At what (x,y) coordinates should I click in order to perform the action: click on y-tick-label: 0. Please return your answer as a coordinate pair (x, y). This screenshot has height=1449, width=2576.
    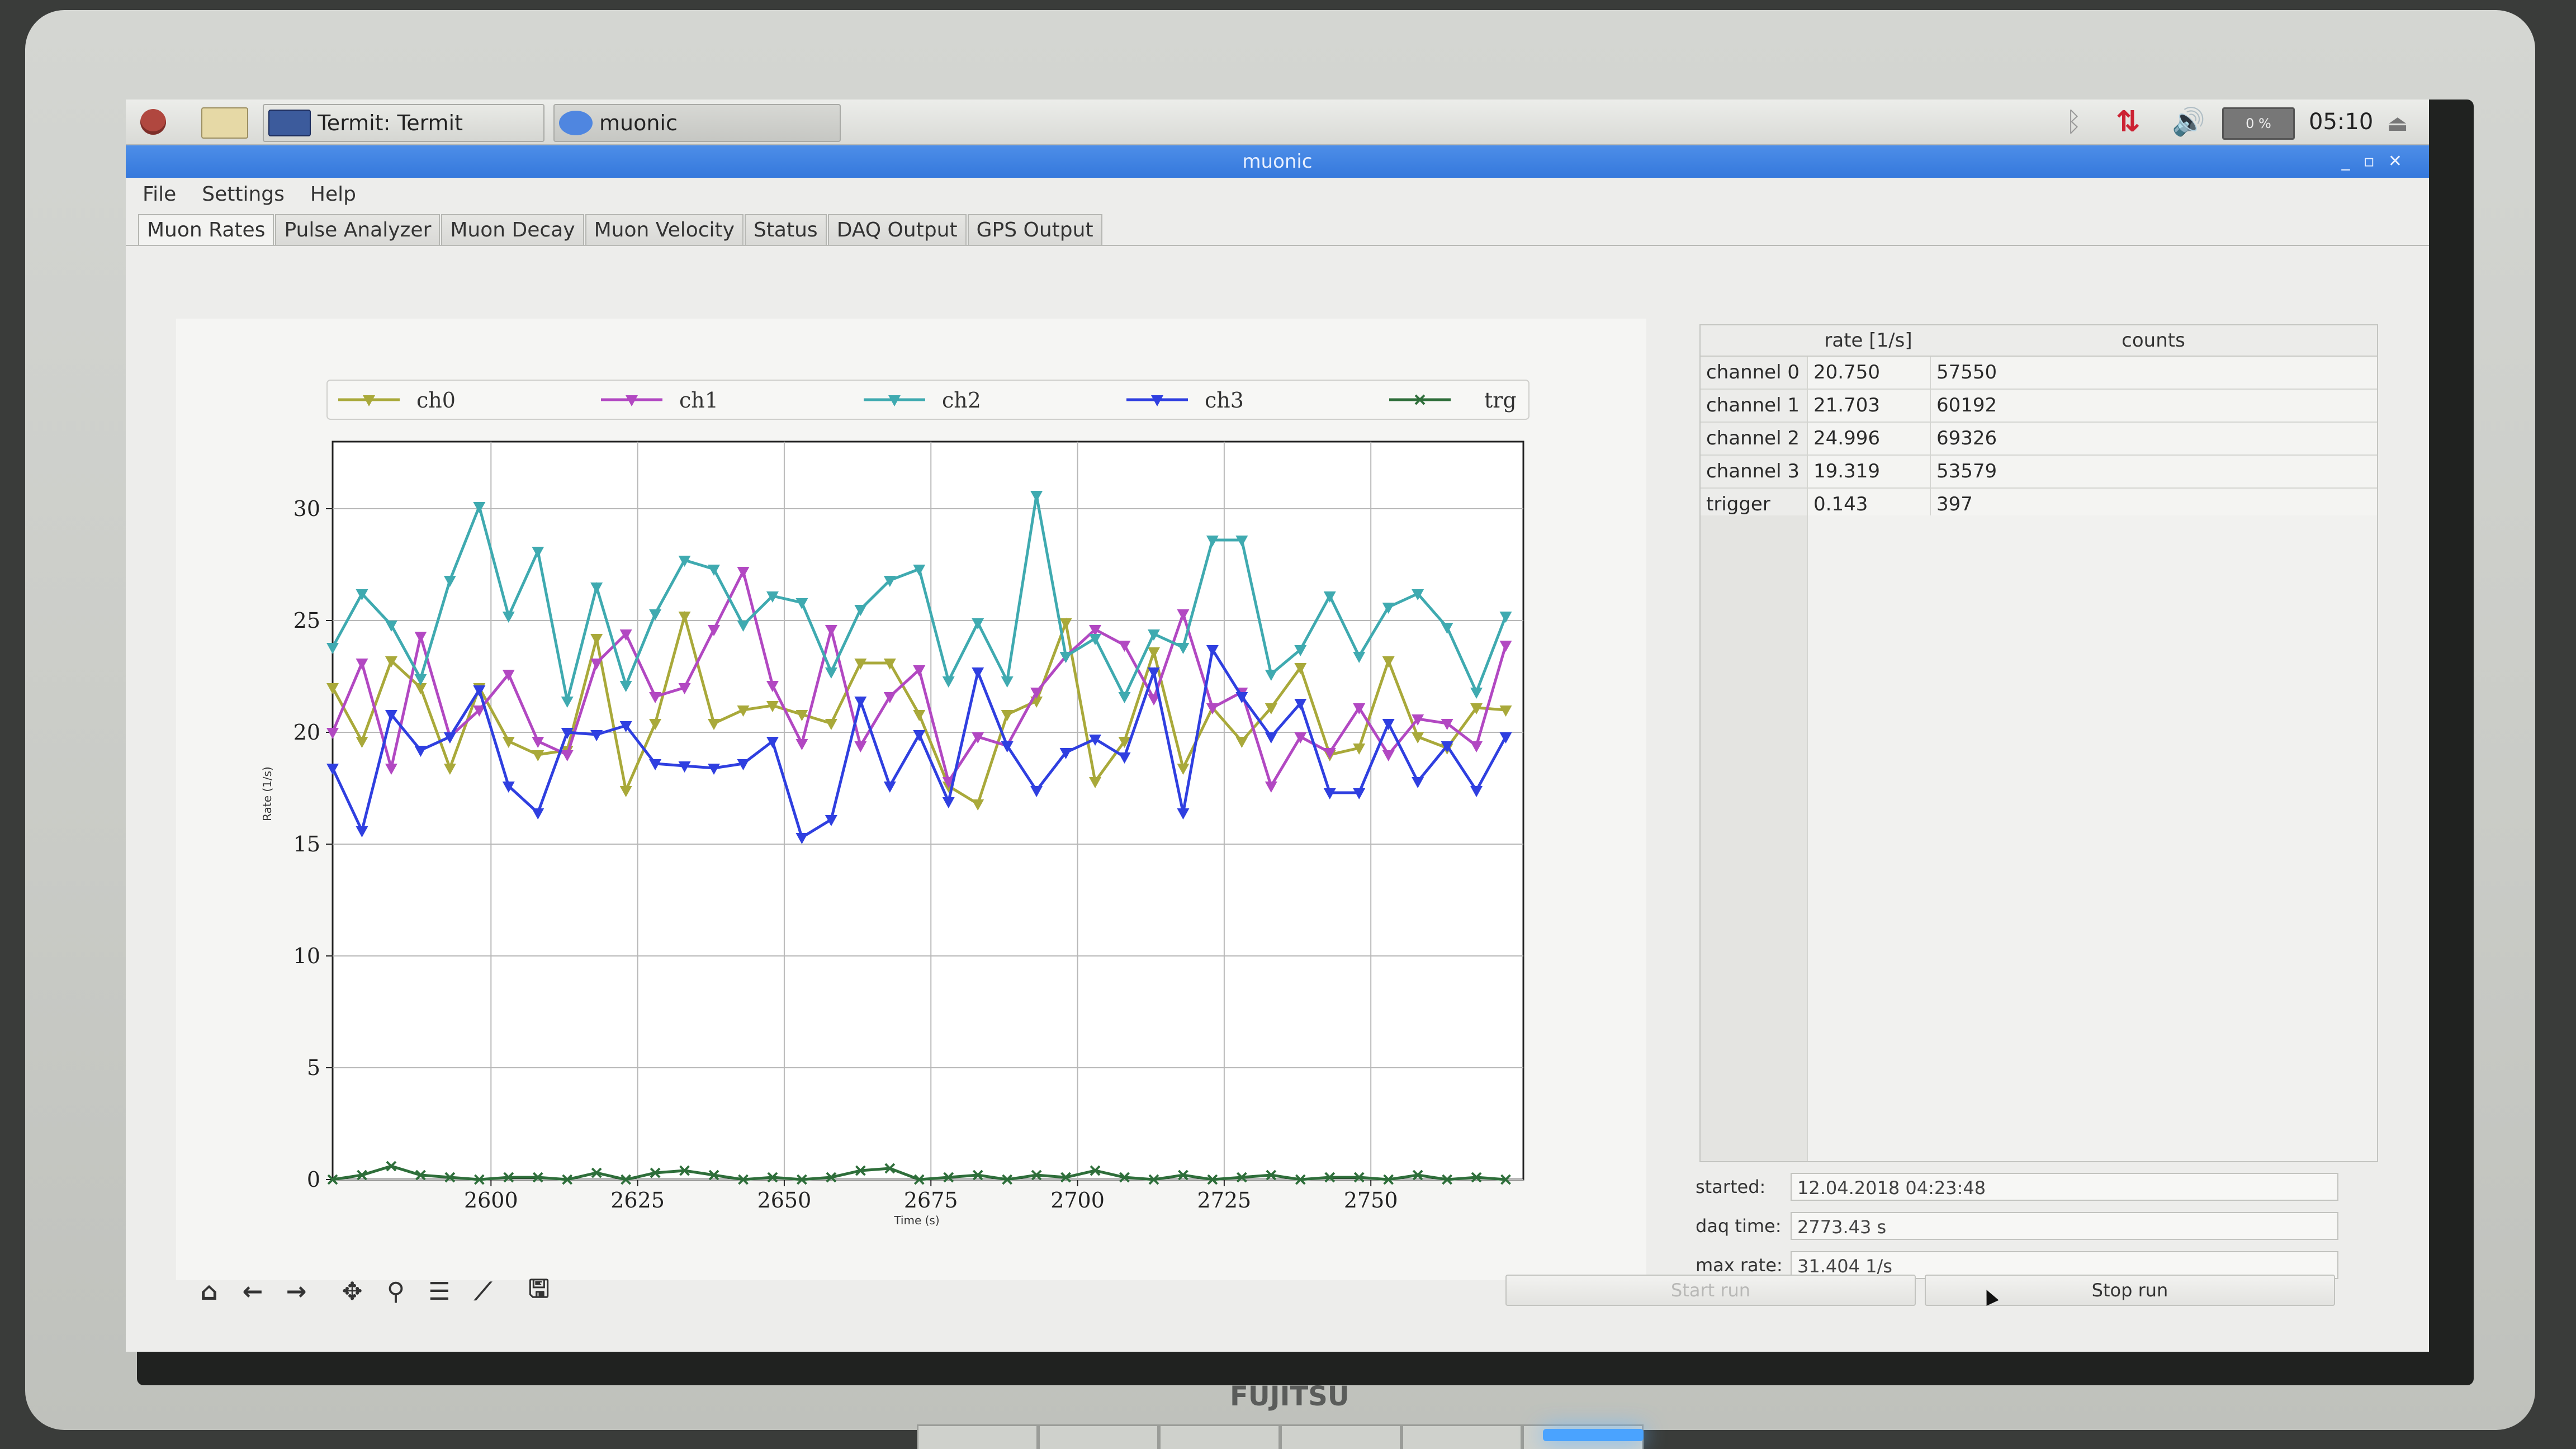
    Looking at the image, I should click on (313, 1179).